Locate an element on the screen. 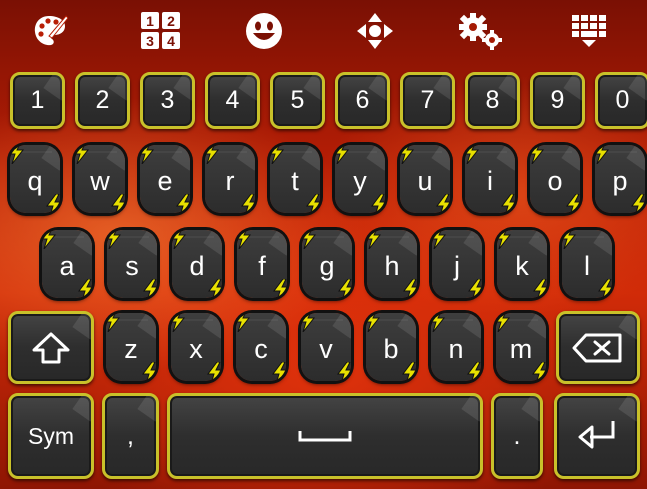  key-label: b is located at coordinates (391, 348).